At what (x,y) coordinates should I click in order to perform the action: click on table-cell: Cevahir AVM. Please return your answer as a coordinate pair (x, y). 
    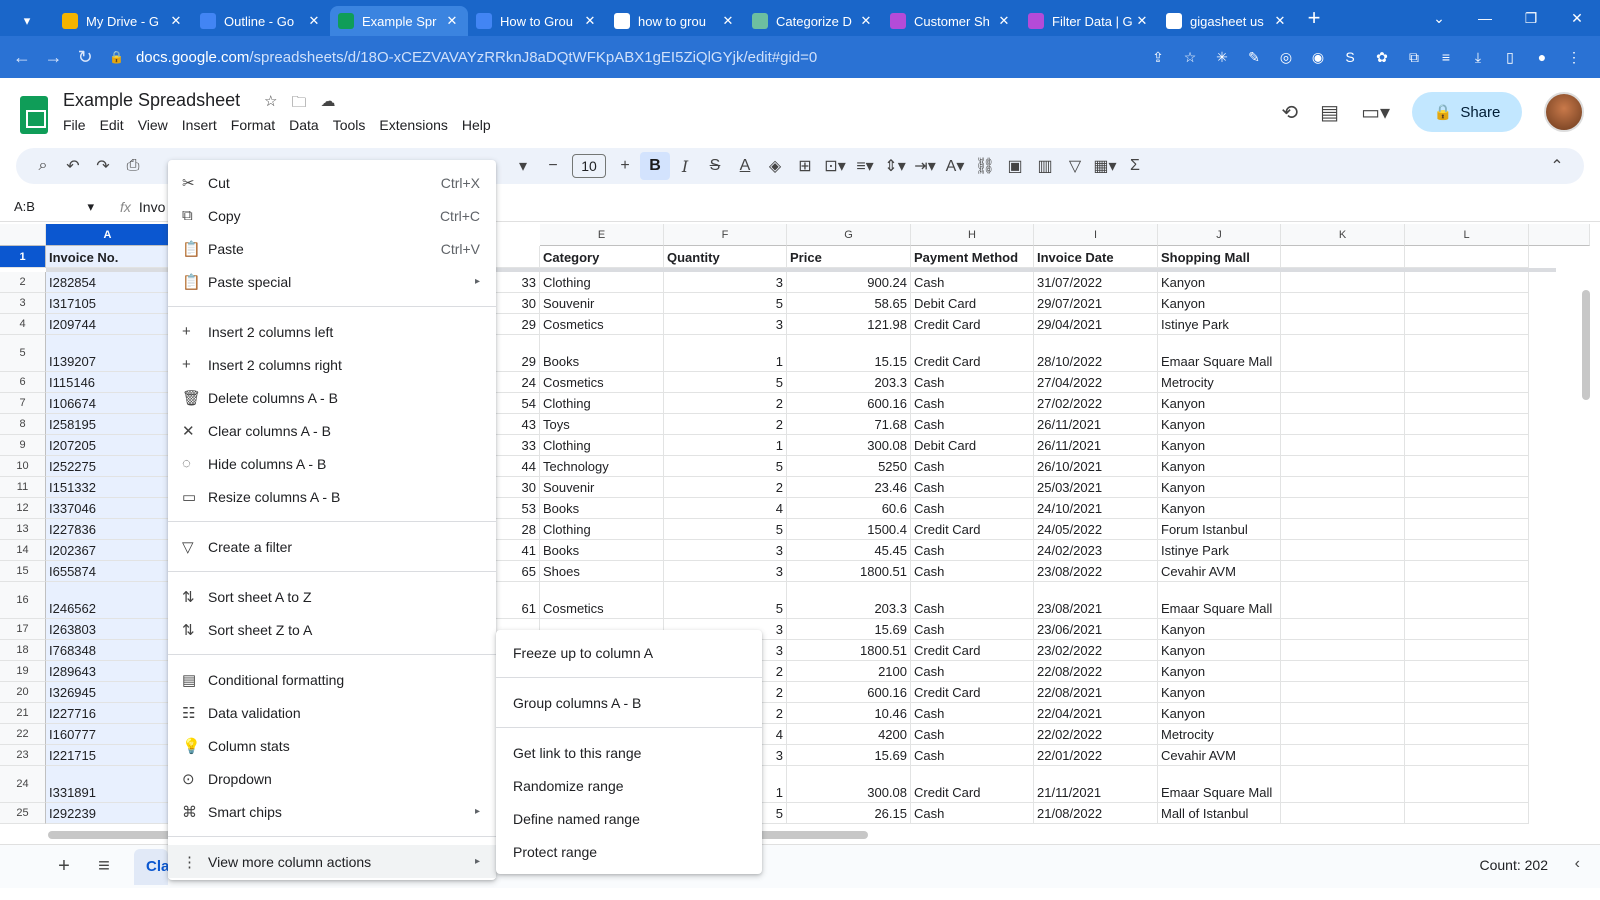
    Looking at the image, I should click on (1219, 571).